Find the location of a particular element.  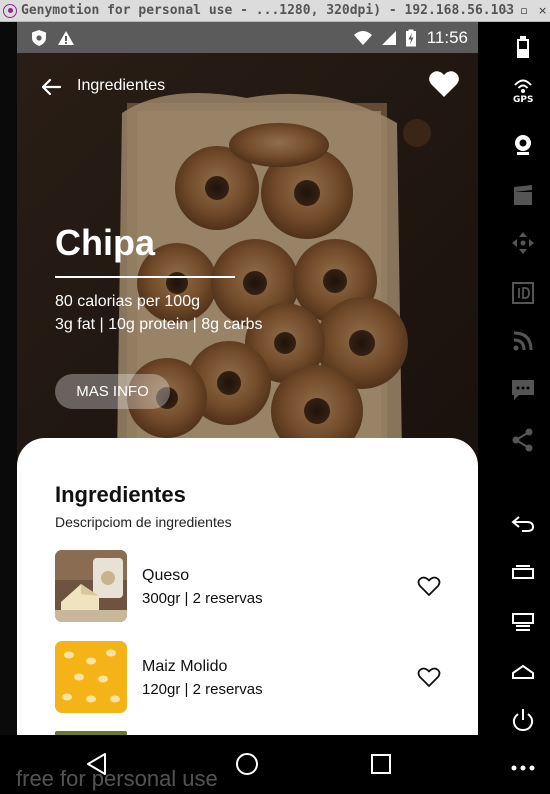

more-info-button: MAS INFO is located at coordinates (112, 391).